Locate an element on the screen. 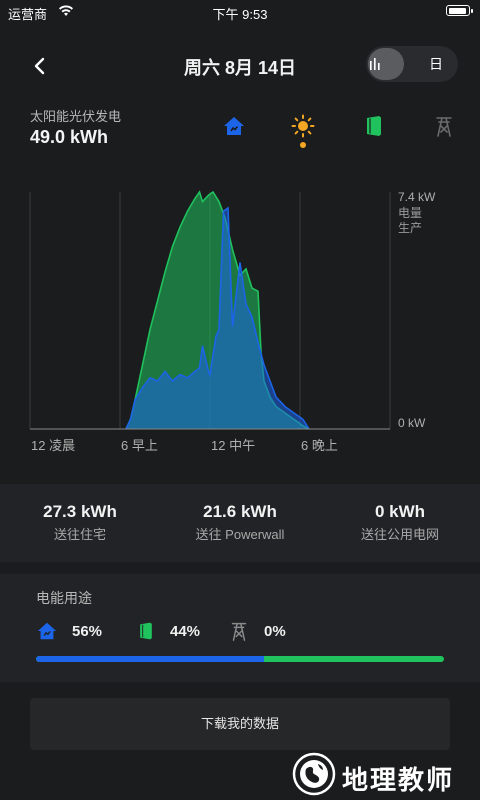 Image resolution: width=480 pixels, height=800 pixels. usage-bar is located at coordinates (240, 659).